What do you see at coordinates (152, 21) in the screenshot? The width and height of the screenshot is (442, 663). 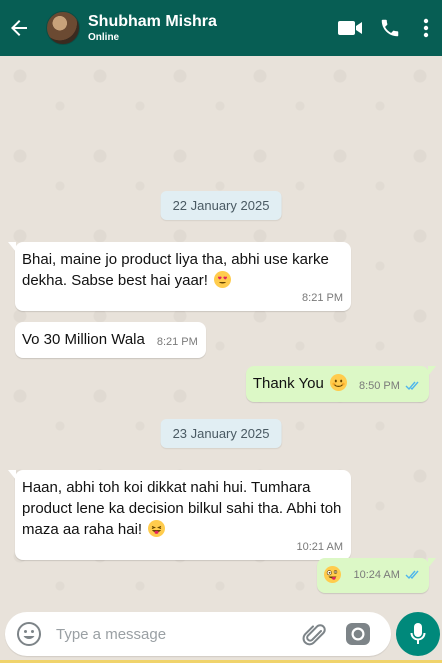 I see `contact-name: Shubham Mishra` at bounding box center [152, 21].